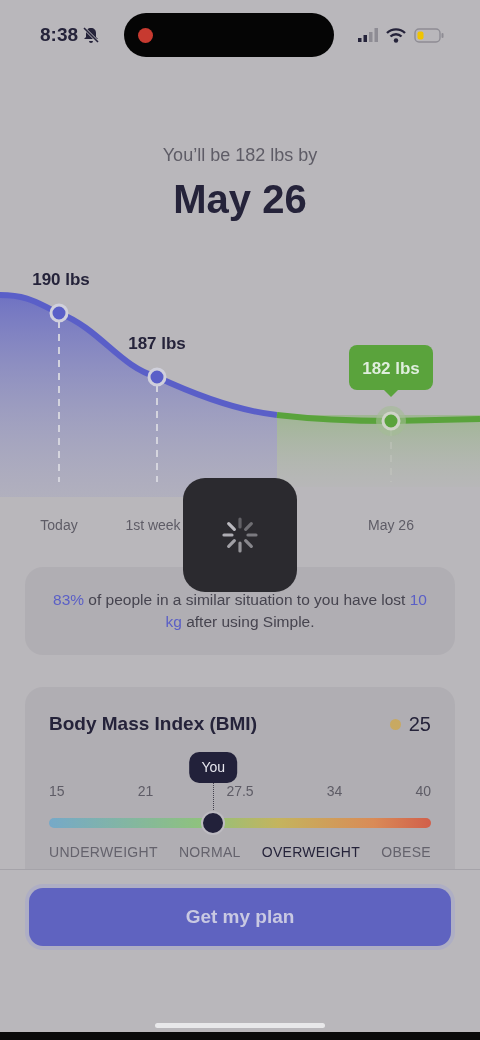 This screenshot has width=480, height=1040. I want to click on weight-label: 187 lbs, so click(157, 343).